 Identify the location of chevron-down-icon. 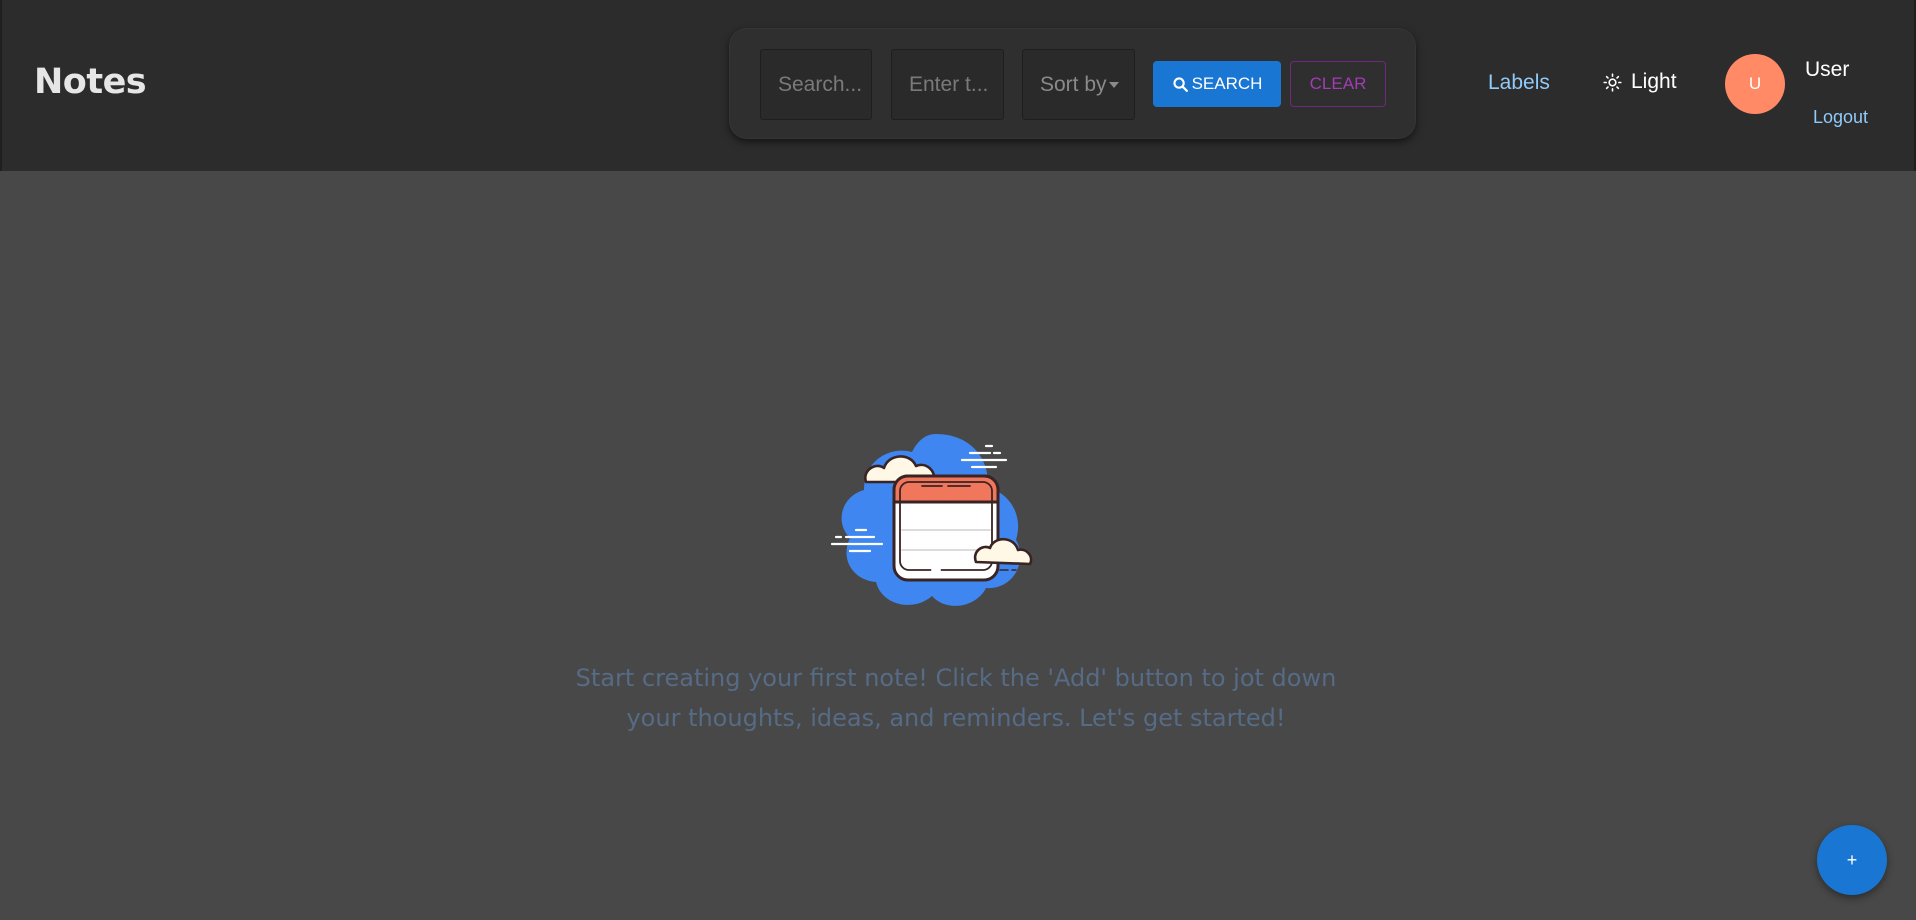
(1113, 85).